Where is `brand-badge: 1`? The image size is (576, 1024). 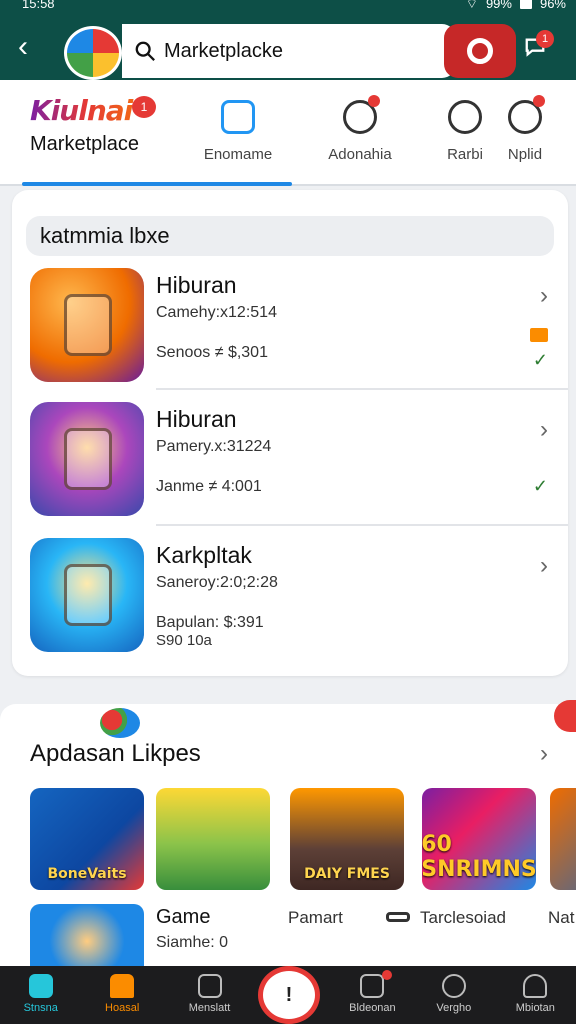
brand-badge: 1 is located at coordinates (144, 107).